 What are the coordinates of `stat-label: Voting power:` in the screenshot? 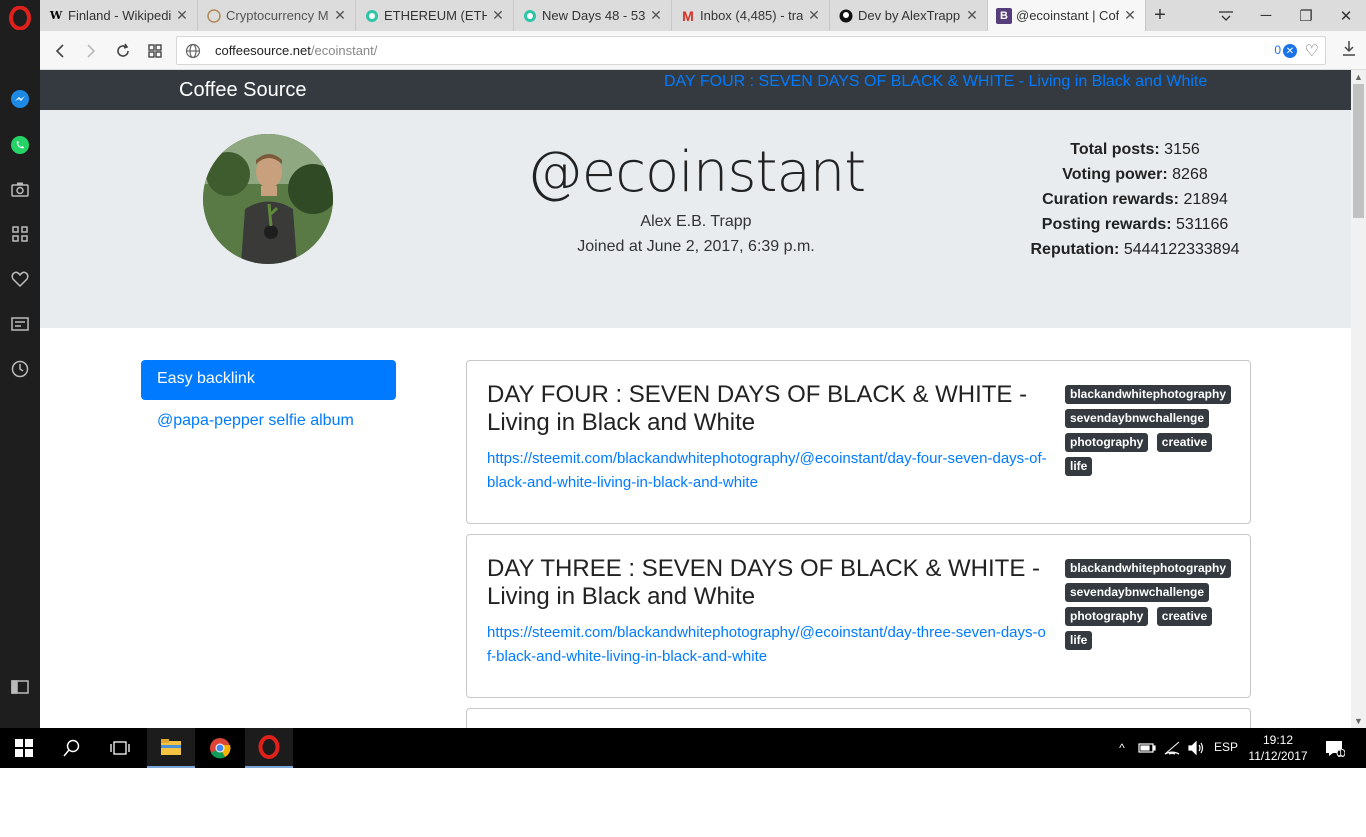 It's located at (1115, 174).